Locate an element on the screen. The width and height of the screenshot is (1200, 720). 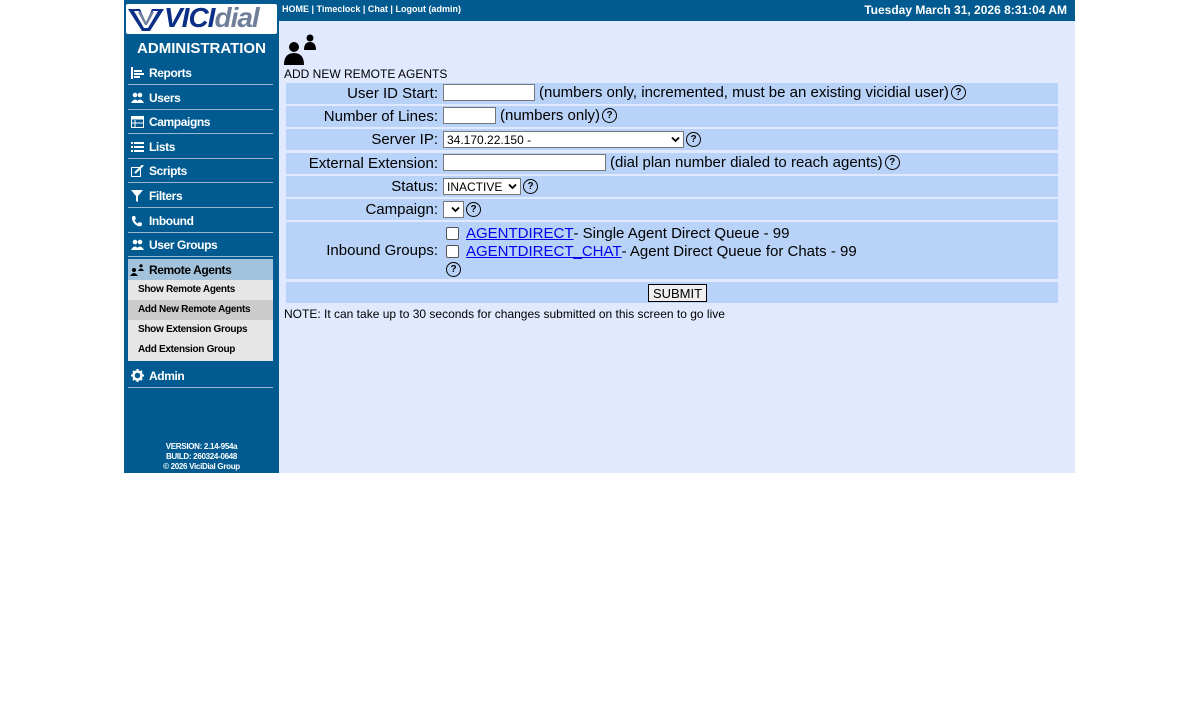
status-row: Status: INACTIVE ? is located at coordinates (672, 186).